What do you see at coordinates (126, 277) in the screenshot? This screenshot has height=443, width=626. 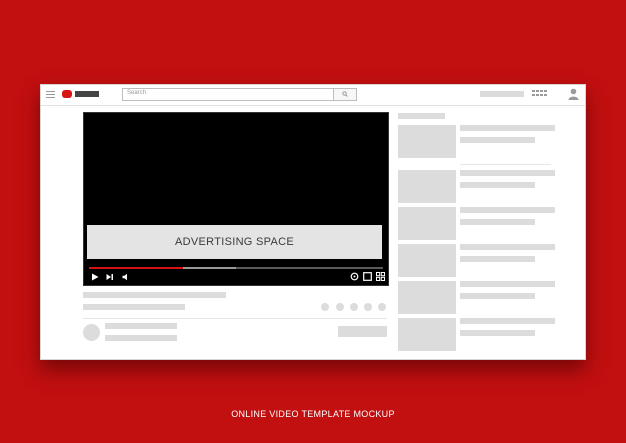 I see `volume-icon` at bounding box center [126, 277].